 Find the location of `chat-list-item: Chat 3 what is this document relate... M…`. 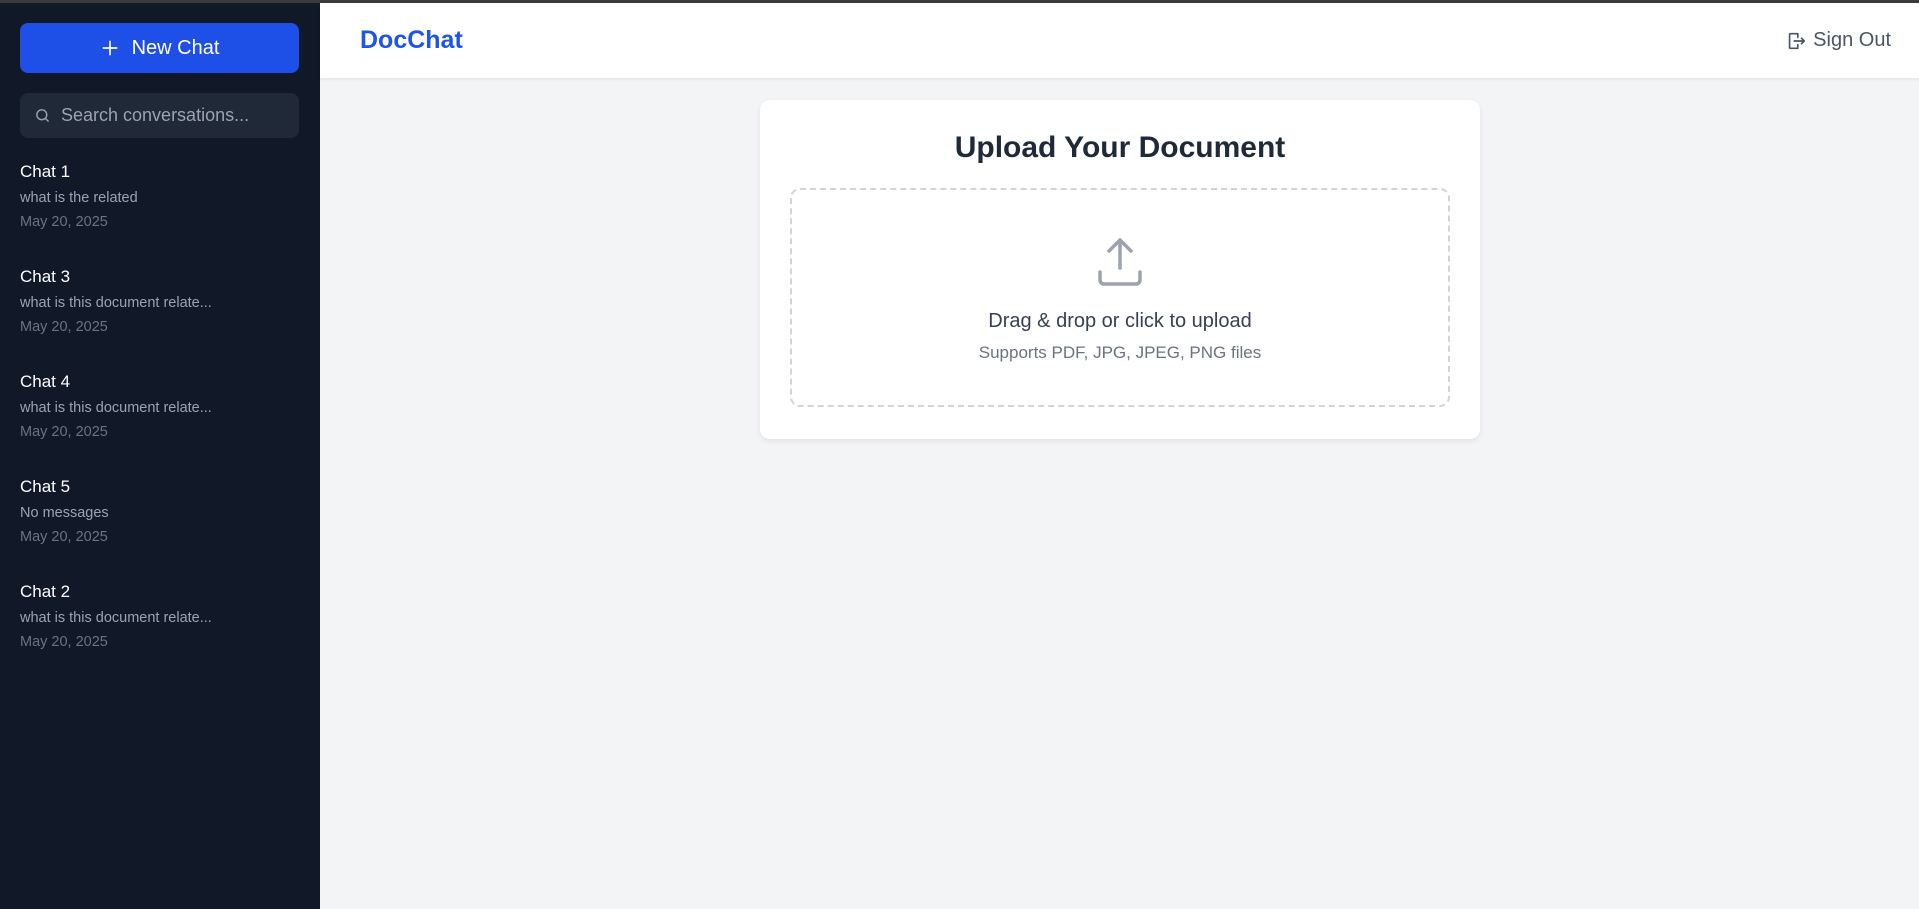

chat-list-item: Chat 3 what is this document relate... M… is located at coordinates (160, 319).